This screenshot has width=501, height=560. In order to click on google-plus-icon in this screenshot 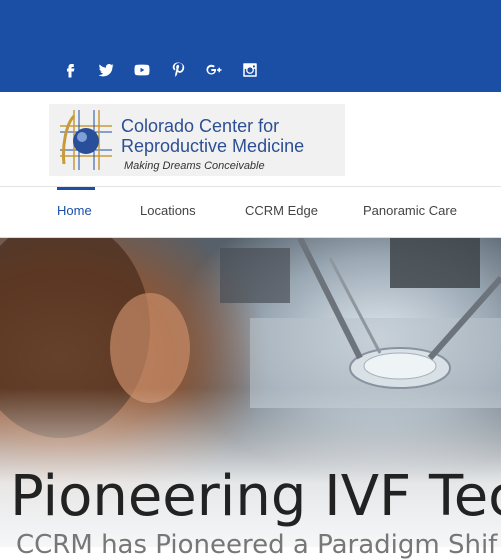, I will do `click(214, 70)`.